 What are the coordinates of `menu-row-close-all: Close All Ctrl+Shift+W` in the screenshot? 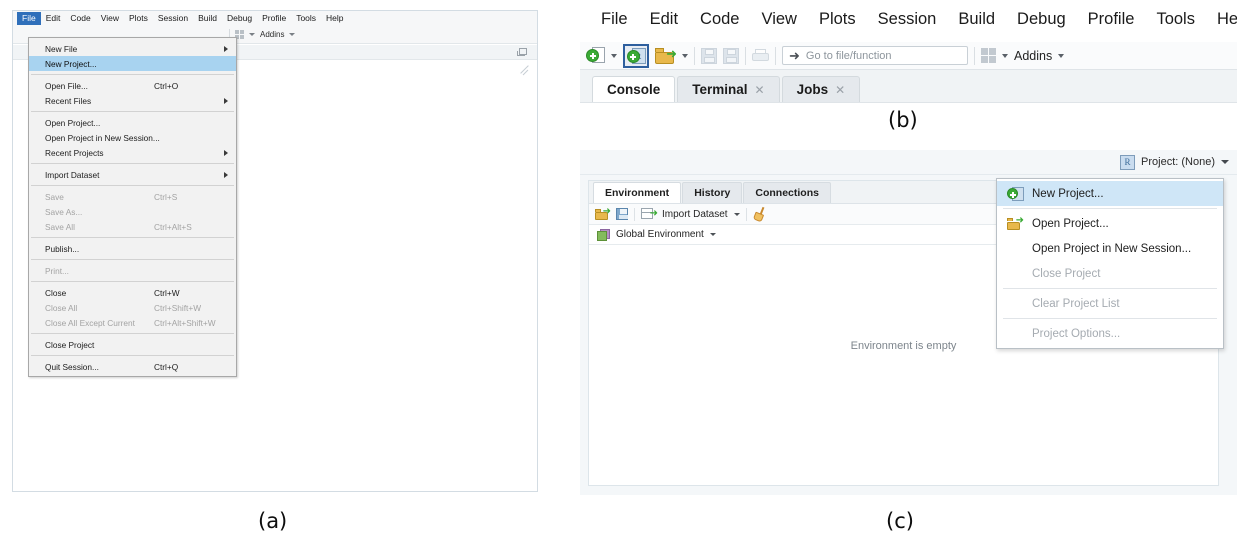 It's located at (132, 307).